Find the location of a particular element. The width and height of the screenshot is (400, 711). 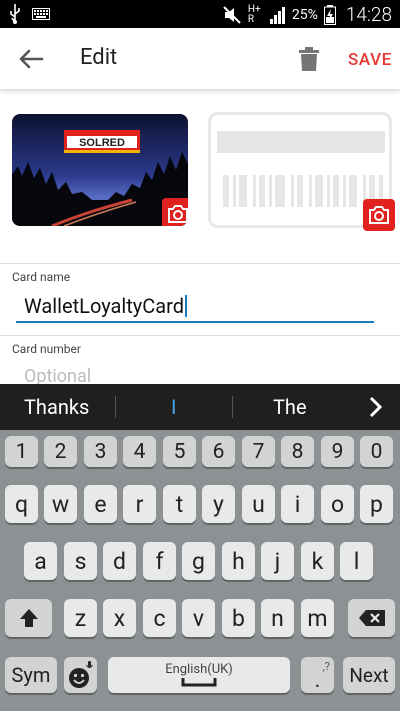

barcode-icon is located at coordinates (303, 191).